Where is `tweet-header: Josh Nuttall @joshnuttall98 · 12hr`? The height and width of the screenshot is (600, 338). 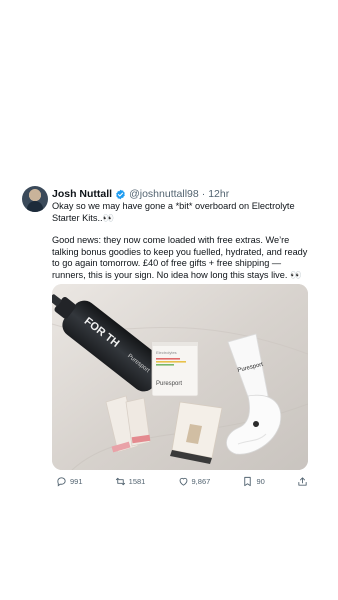
tweet-header: Josh Nuttall @joshnuttall98 · 12hr is located at coordinates (140, 194).